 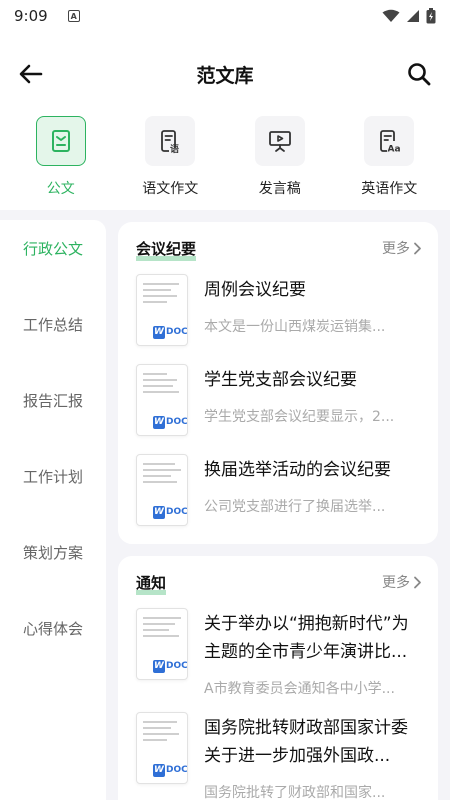 What do you see at coordinates (151, 584) in the screenshot?
I see `section-title: 通知` at bounding box center [151, 584].